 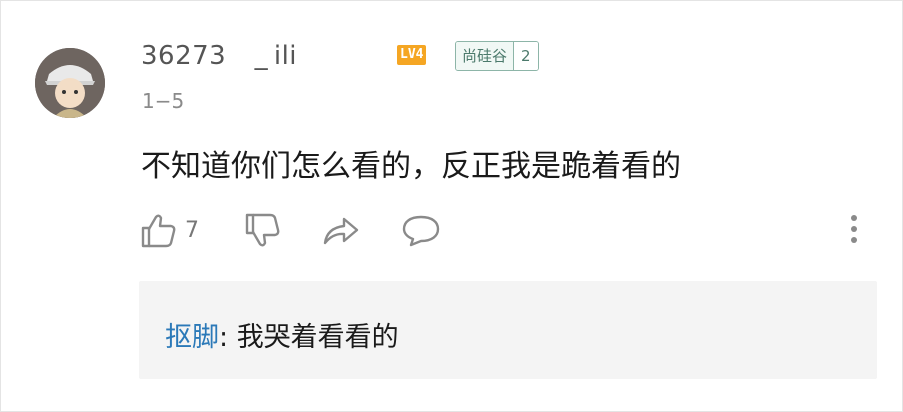 I want to click on level-badge: LV4, so click(x=412, y=55).